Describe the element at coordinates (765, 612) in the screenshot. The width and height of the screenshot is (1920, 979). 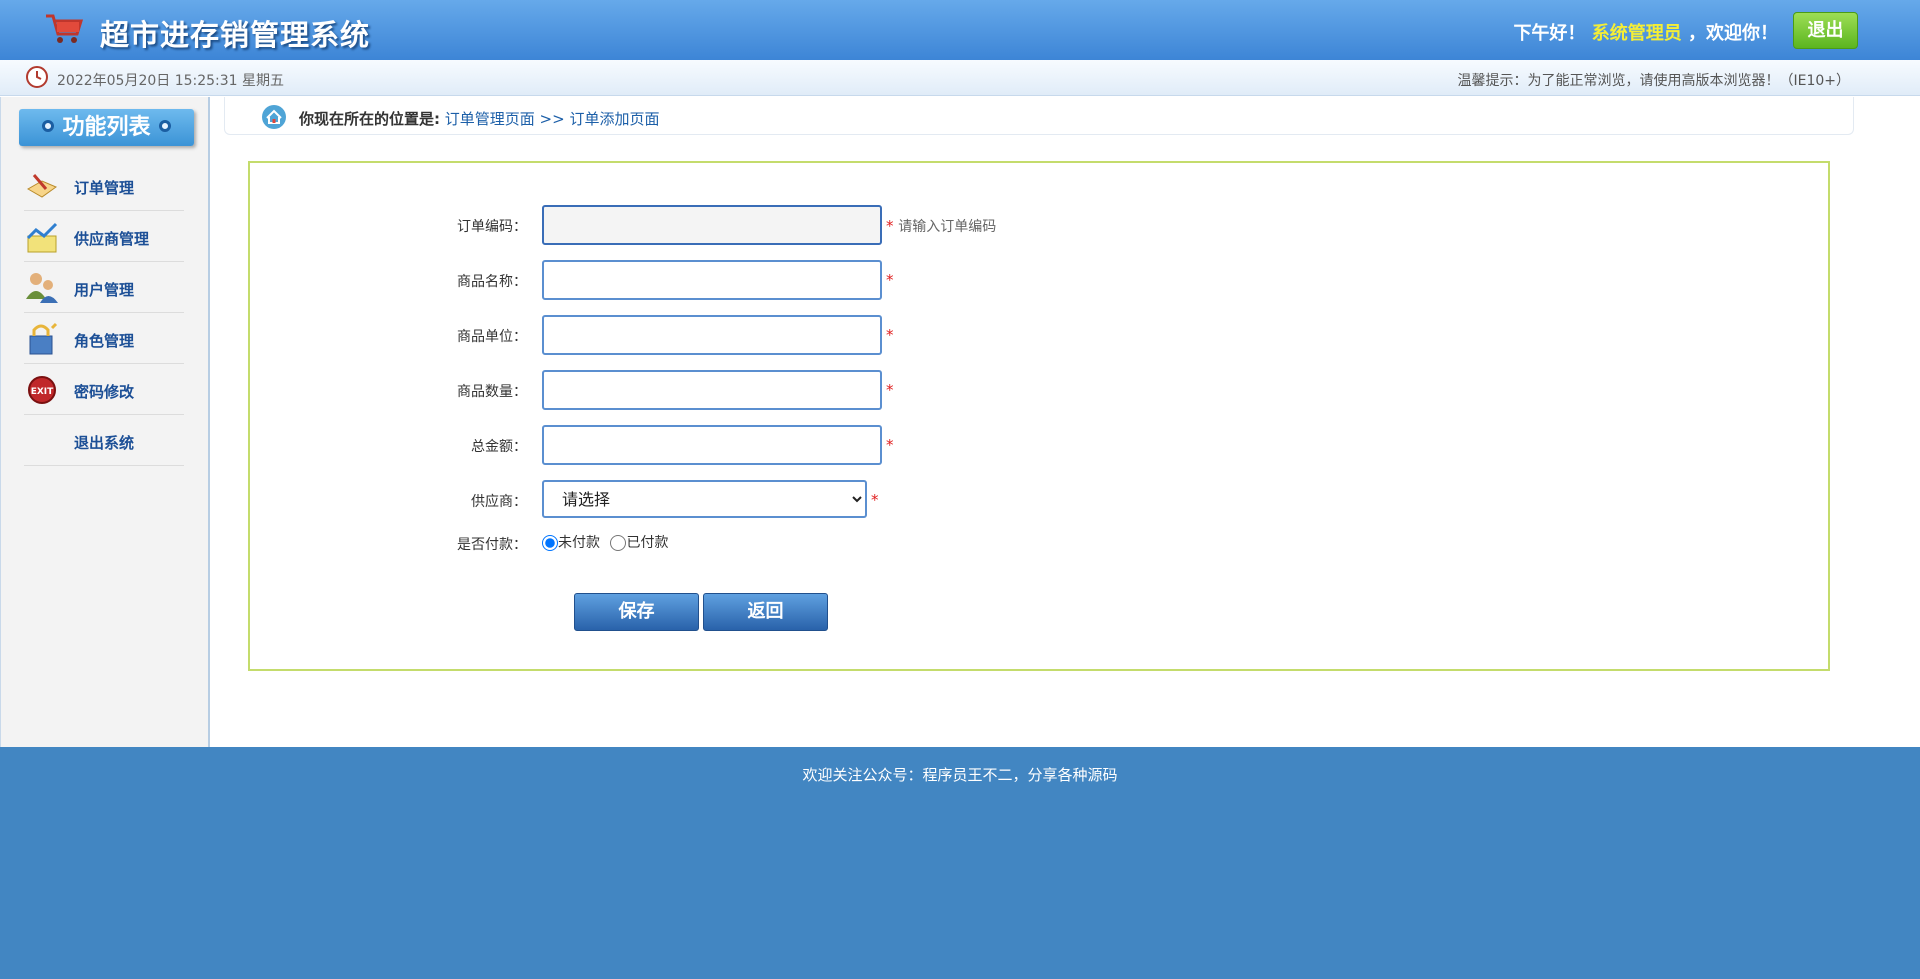
I see `back-button: 返回` at that location.